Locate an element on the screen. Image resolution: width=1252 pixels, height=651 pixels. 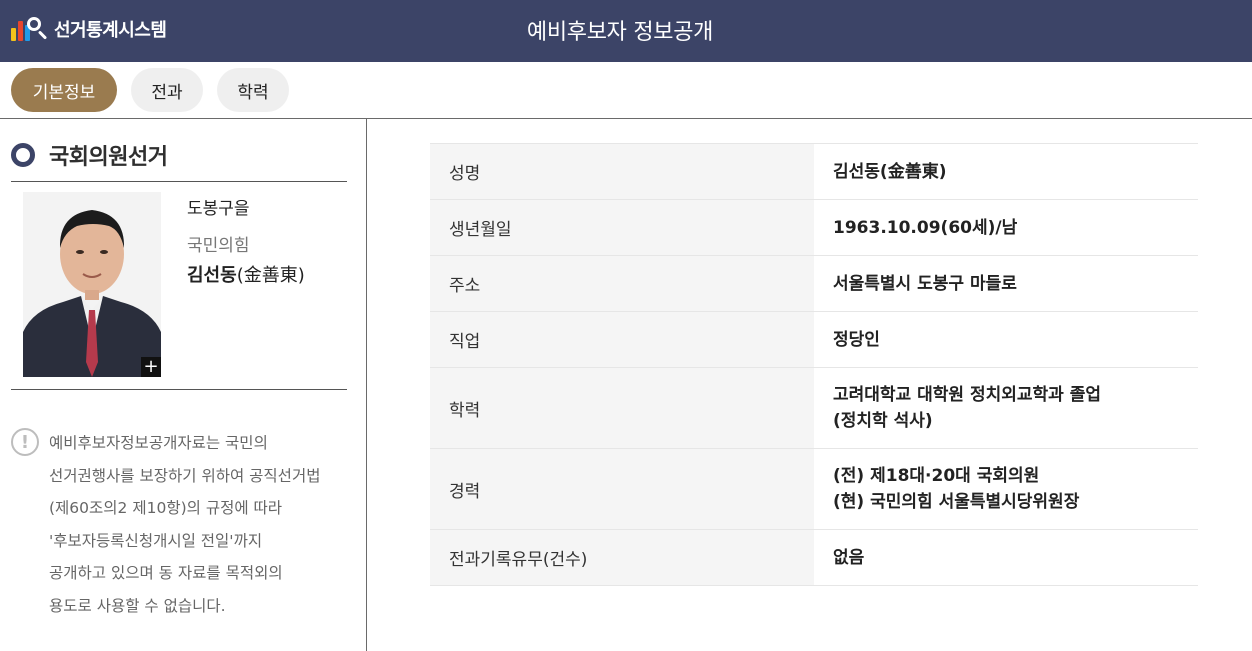
candidate-portrait-image is located at coordinates (92, 284).